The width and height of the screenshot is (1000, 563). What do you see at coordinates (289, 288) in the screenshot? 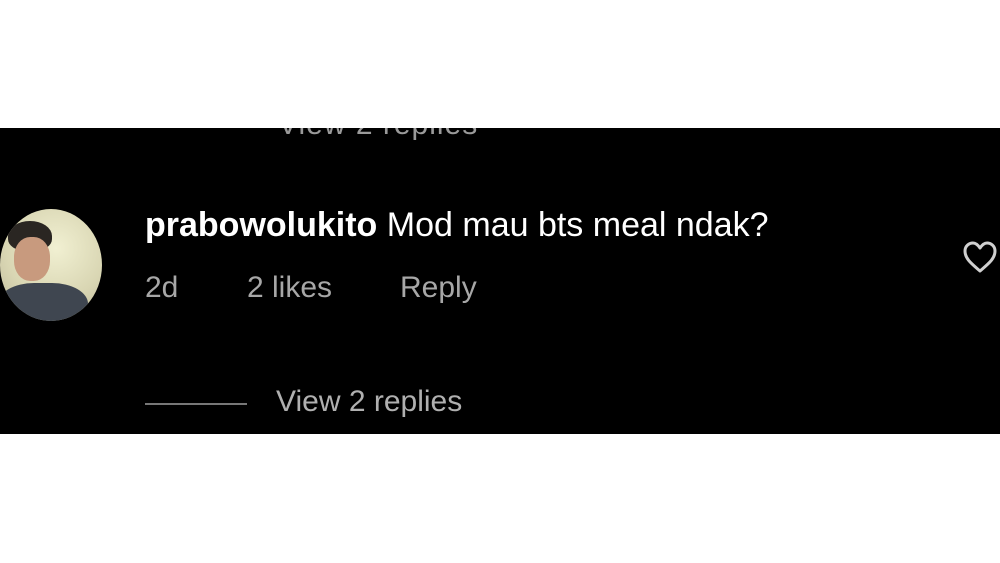
I see `comment-likes: 2 likes` at bounding box center [289, 288].